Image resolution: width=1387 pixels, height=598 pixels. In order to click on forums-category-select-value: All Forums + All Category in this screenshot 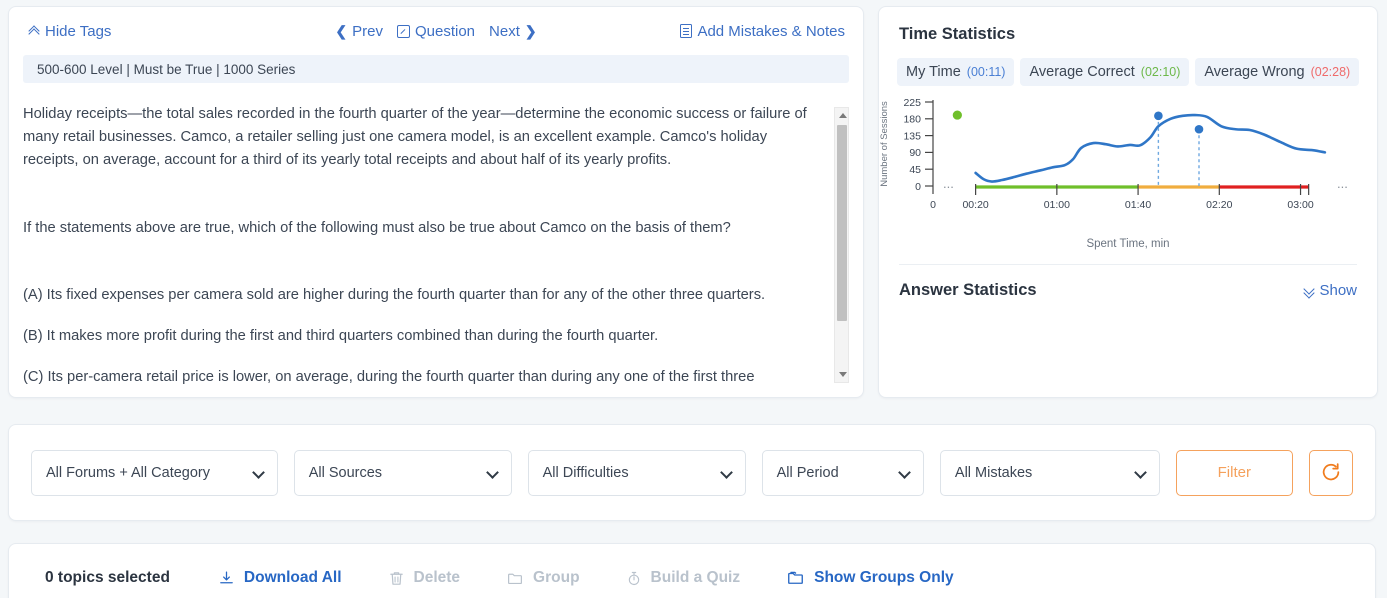, I will do `click(128, 472)`.